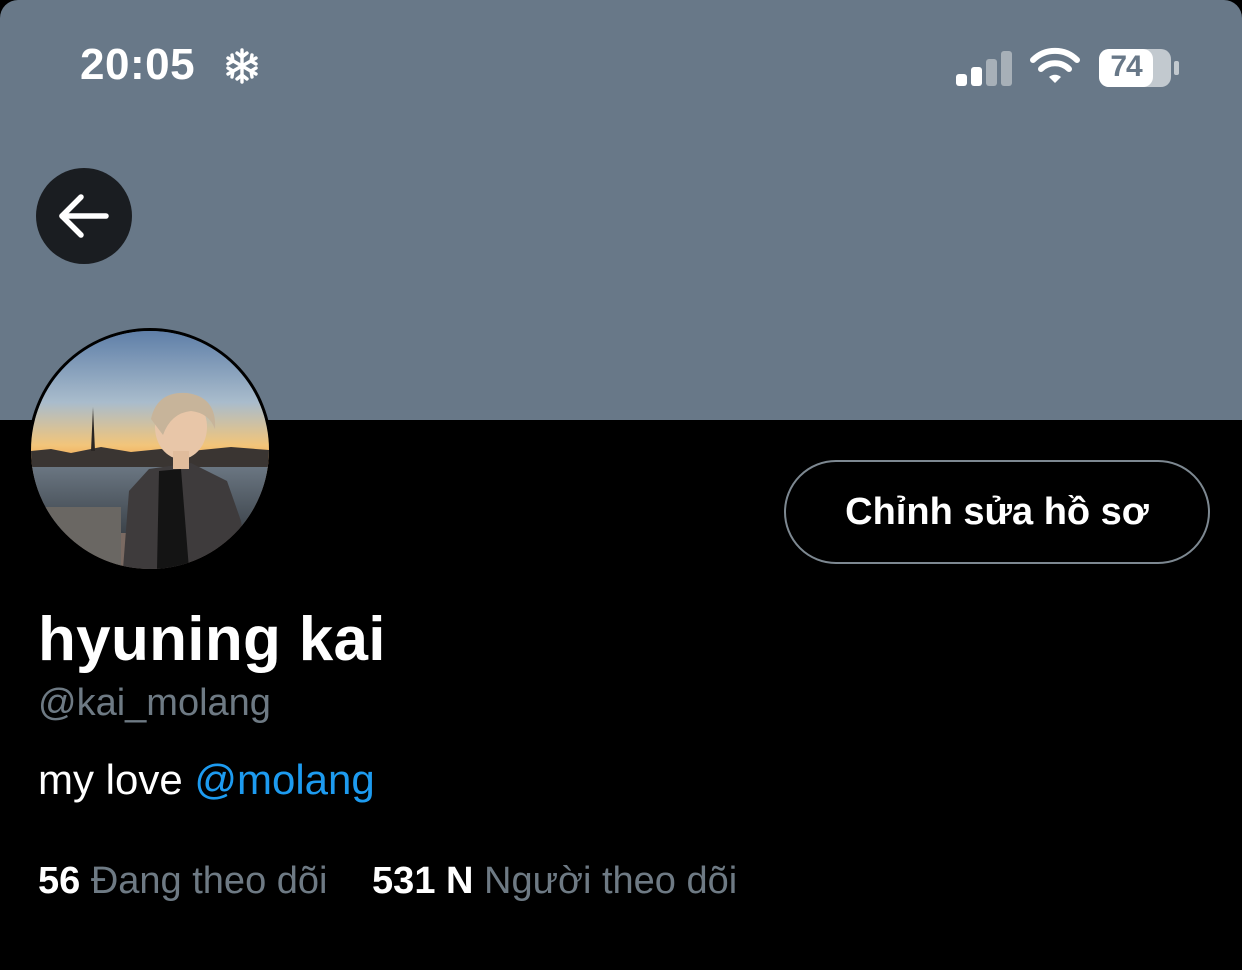 The image size is (1242, 970). I want to click on following-count: 56, so click(59, 881).